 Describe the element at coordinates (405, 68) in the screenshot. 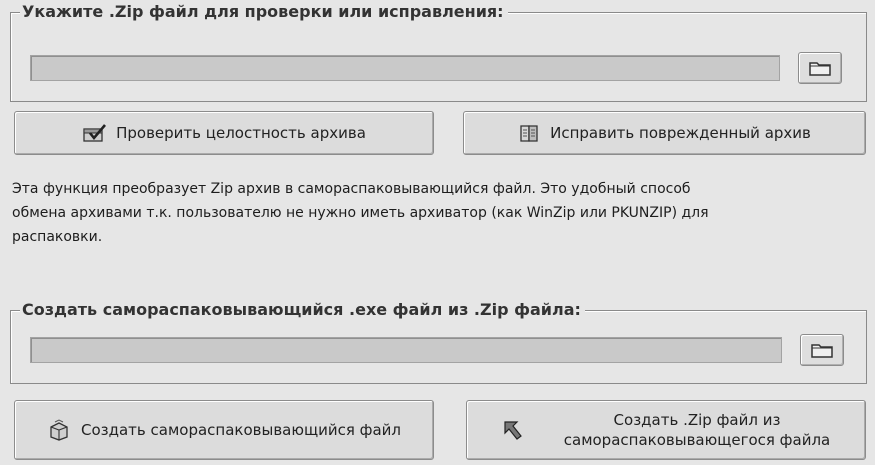

I see `check-zip-path-field` at that location.